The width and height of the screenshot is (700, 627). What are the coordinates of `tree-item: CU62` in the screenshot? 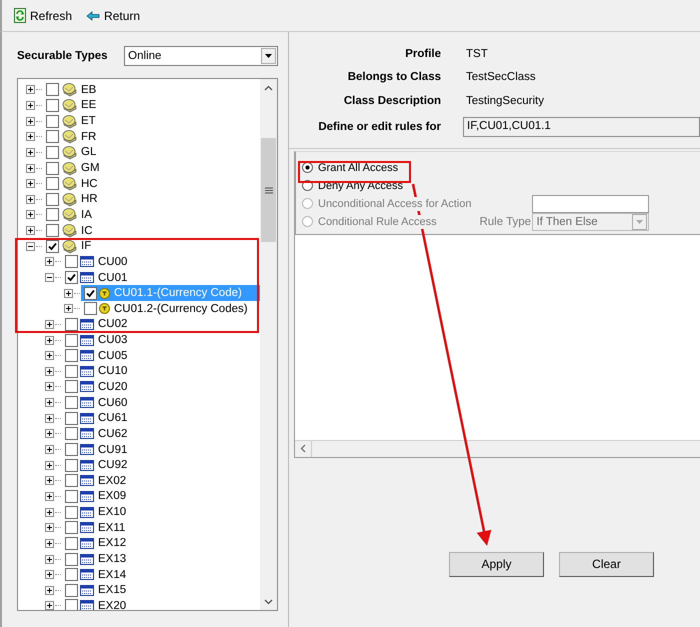 It's located at (113, 434).